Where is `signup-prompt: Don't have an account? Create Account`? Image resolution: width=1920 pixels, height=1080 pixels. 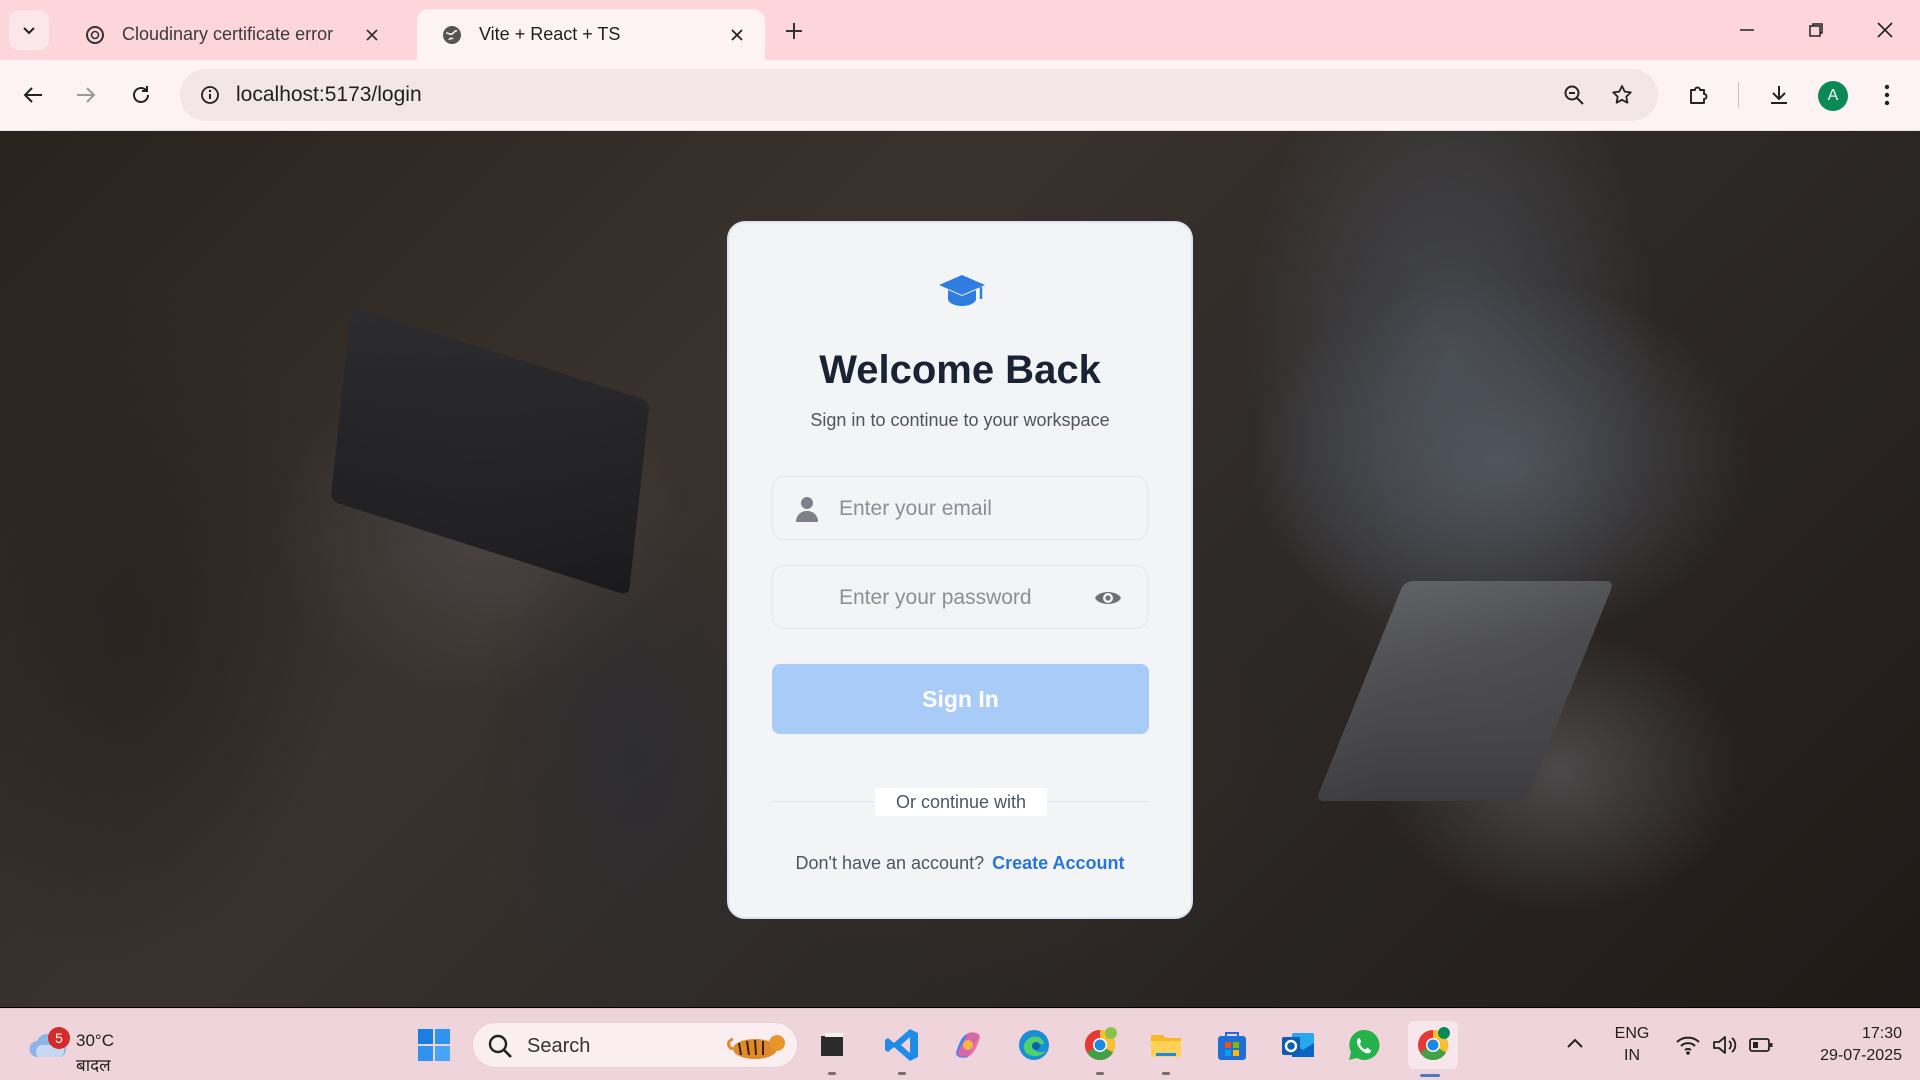
signup-prompt: Don't have an account? Create Account is located at coordinates (960, 863).